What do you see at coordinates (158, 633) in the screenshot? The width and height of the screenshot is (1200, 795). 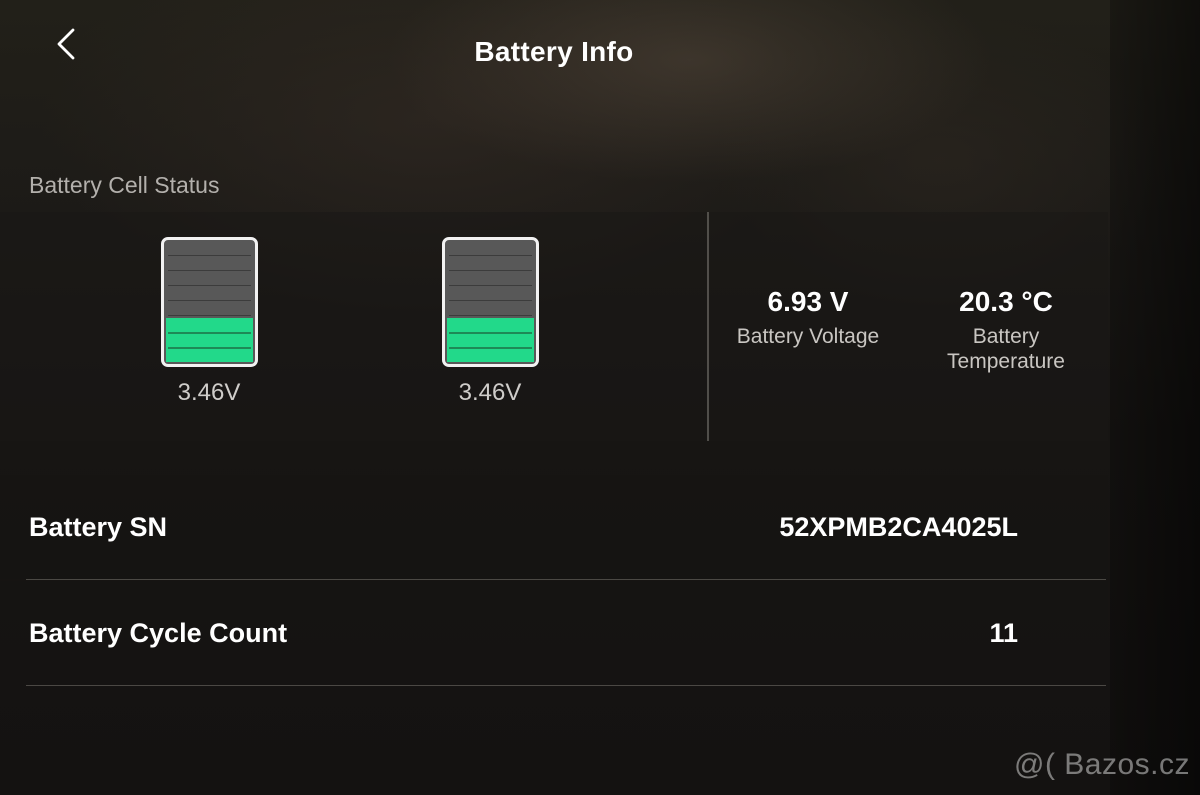 I see `battery-cycle-count-label: Battery Cycle Count` at bounding box center [158, 633].